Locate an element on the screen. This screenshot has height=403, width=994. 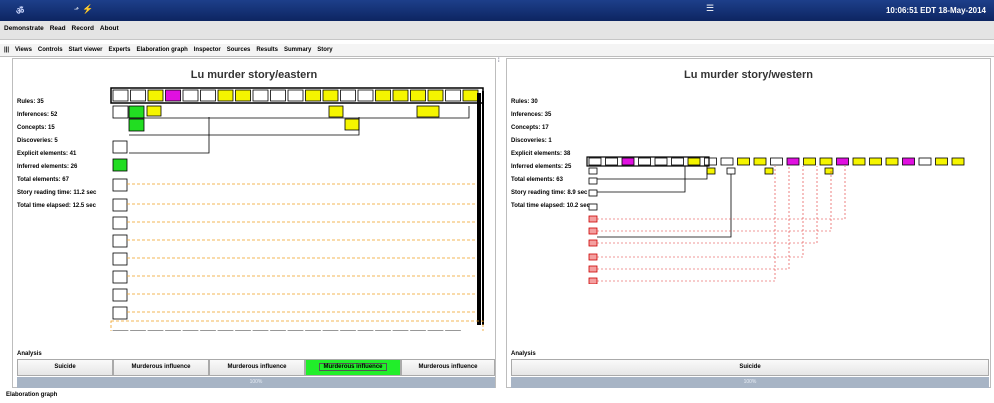
left-panel-title: Lu murder story/eastern is located at coordinates (254, 75).